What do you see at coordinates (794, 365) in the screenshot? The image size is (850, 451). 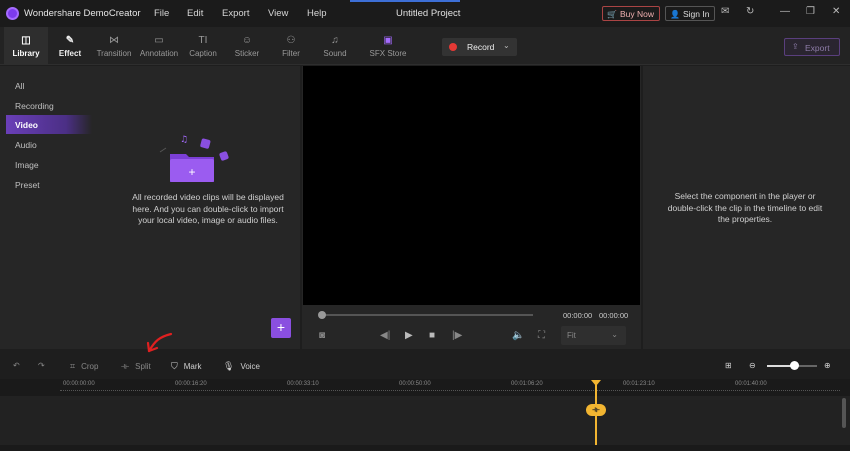 I see `zoom-slider-handle` at bounding box center [794, 365].